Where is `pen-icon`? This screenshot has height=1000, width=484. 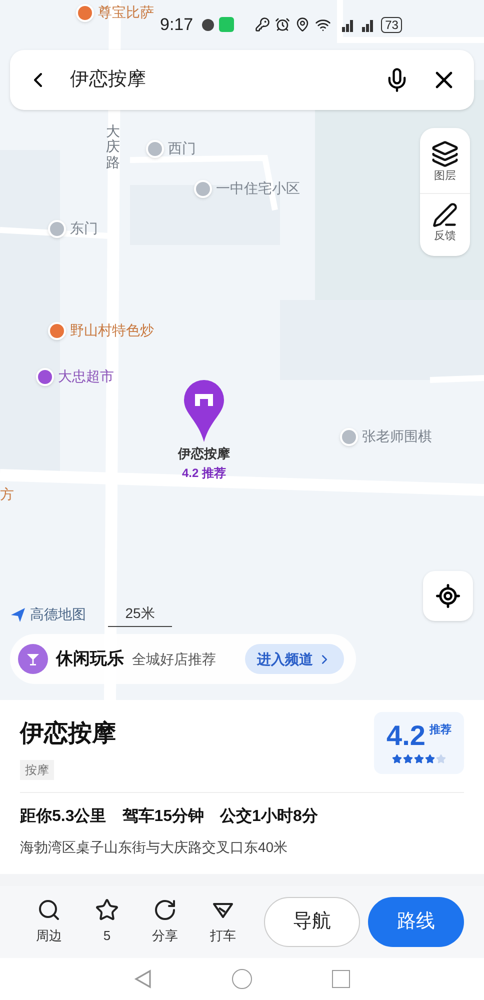
pen-icon is located at coordinates (445, 215).